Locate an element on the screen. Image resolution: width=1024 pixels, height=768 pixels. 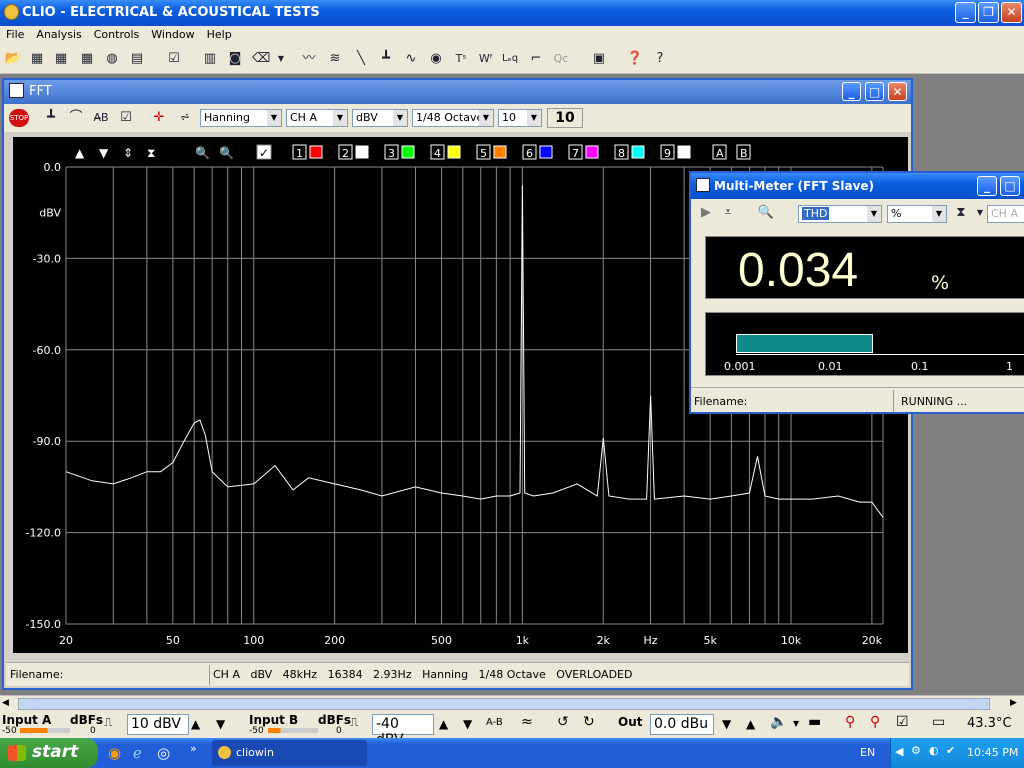
speaker-dropdown-icon: ▼ is located at coordinates (796, 723).